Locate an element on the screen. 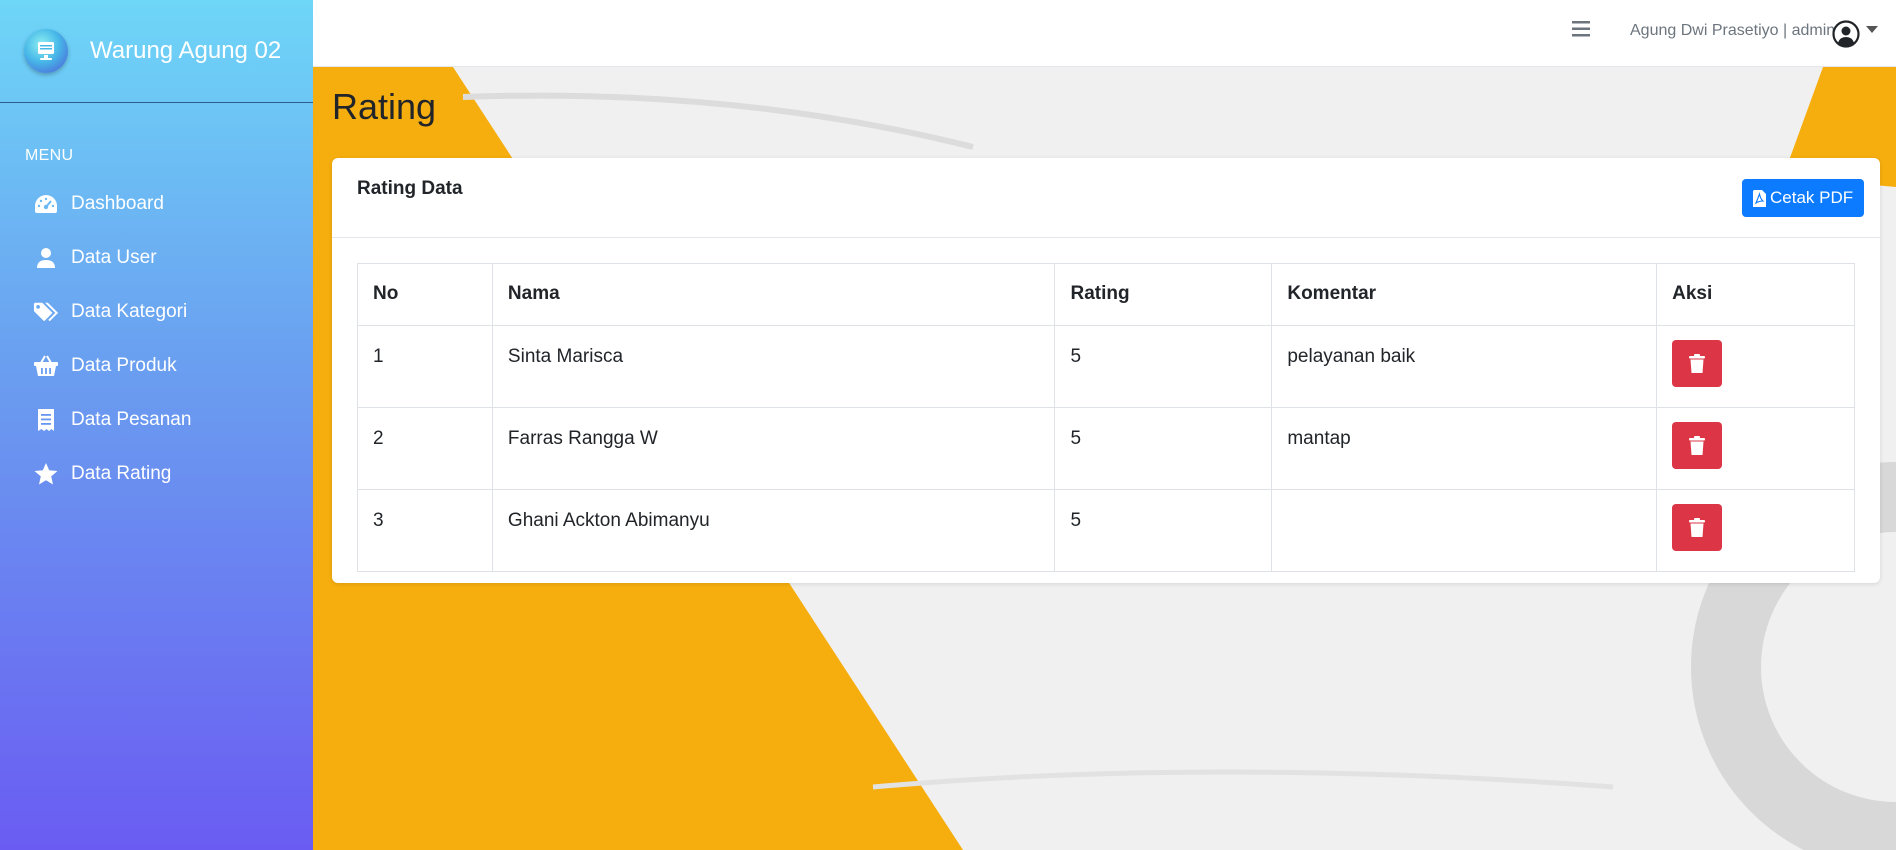 The width and height of the screenshot is (1896, 850). receipt-icon is located at coordinates (46, 420).